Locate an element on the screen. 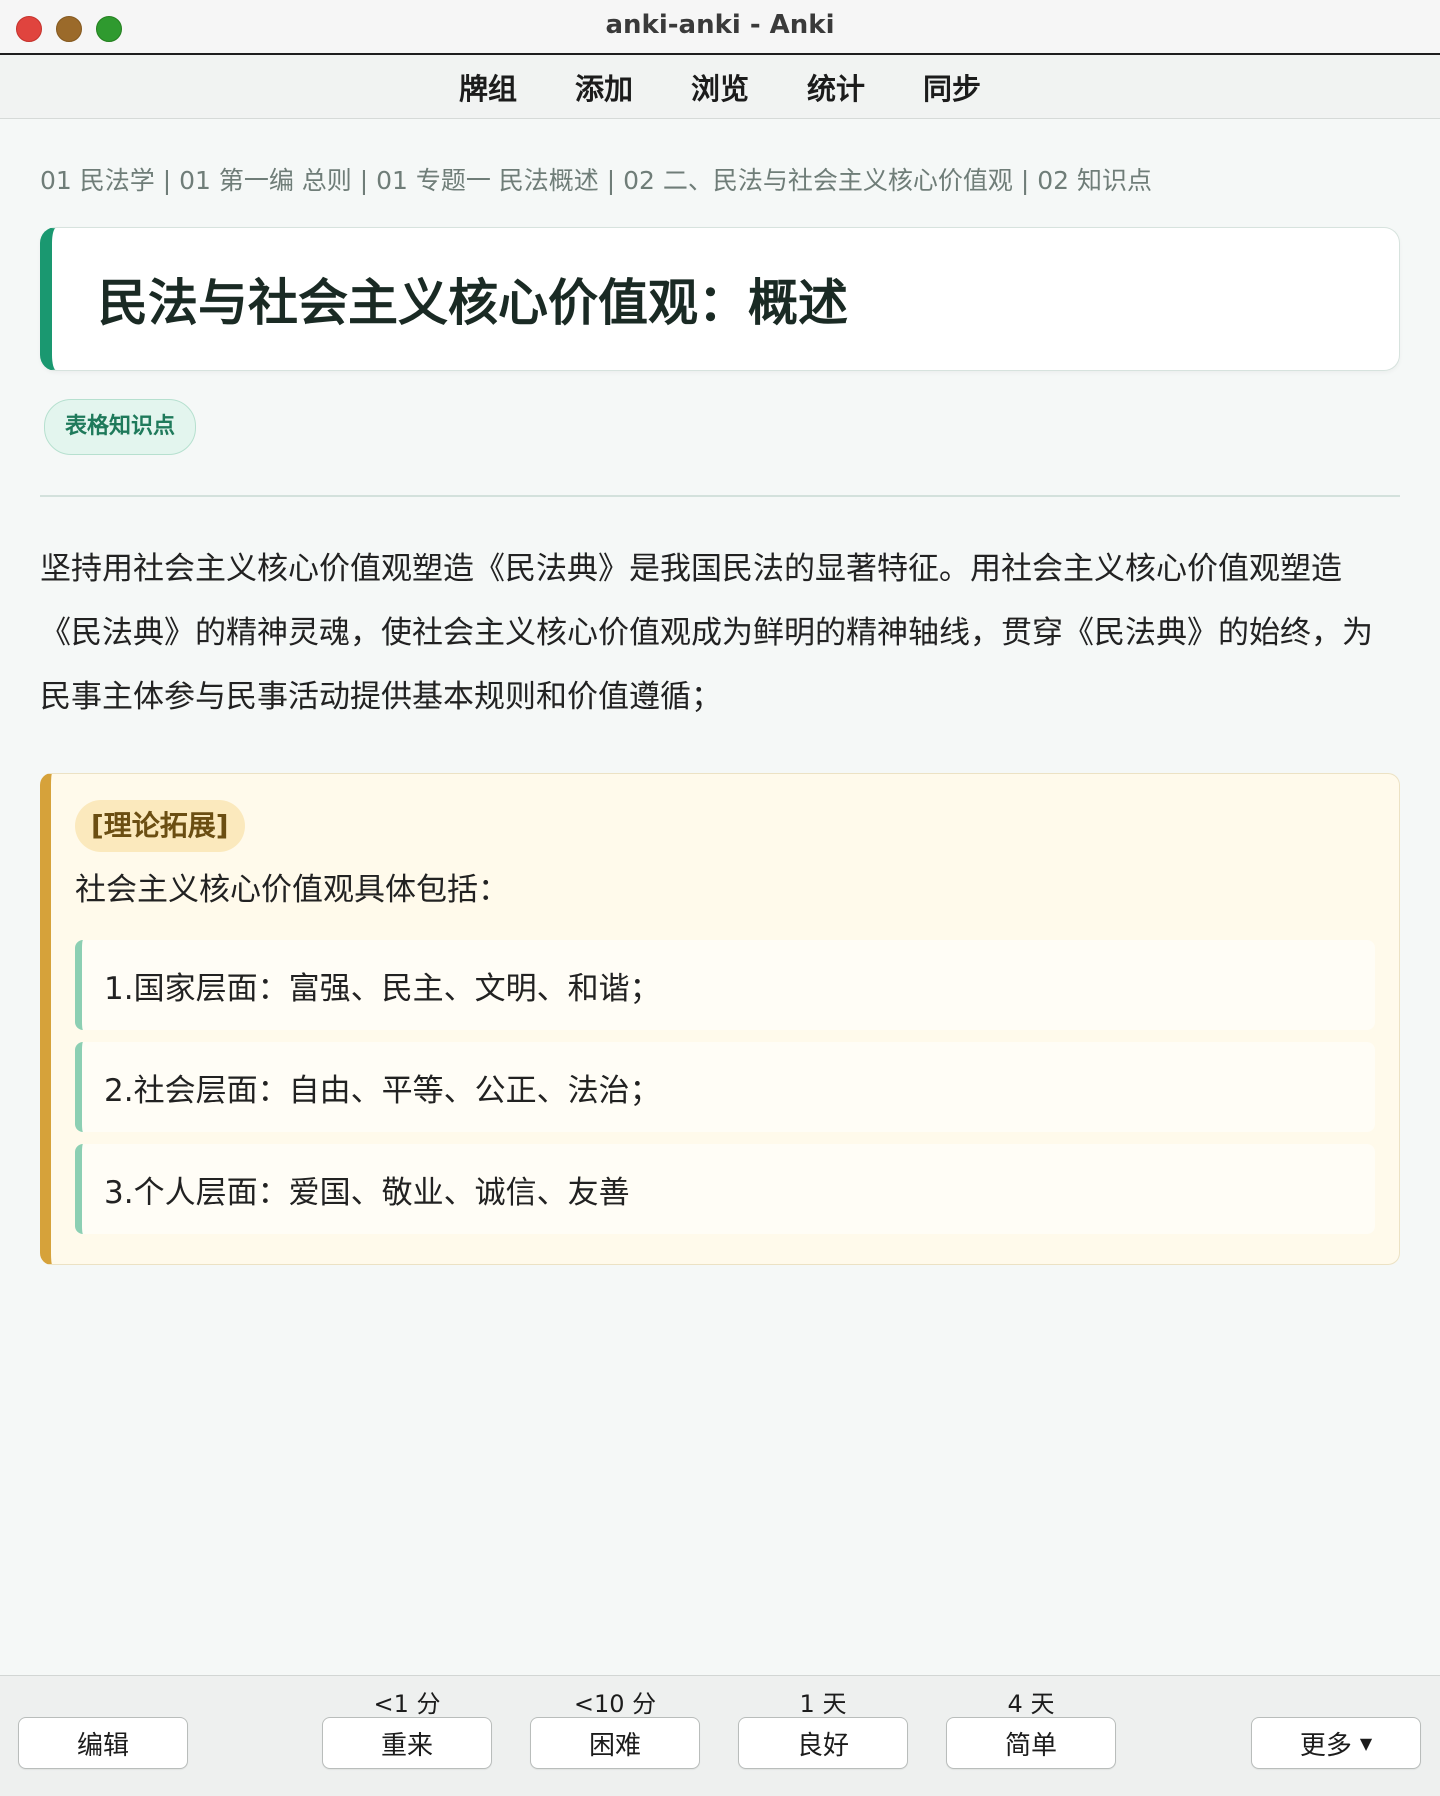 The width and height of the screenshot is (1440, 1796). again-button: 重来 is located at coordinates (407, 1743).